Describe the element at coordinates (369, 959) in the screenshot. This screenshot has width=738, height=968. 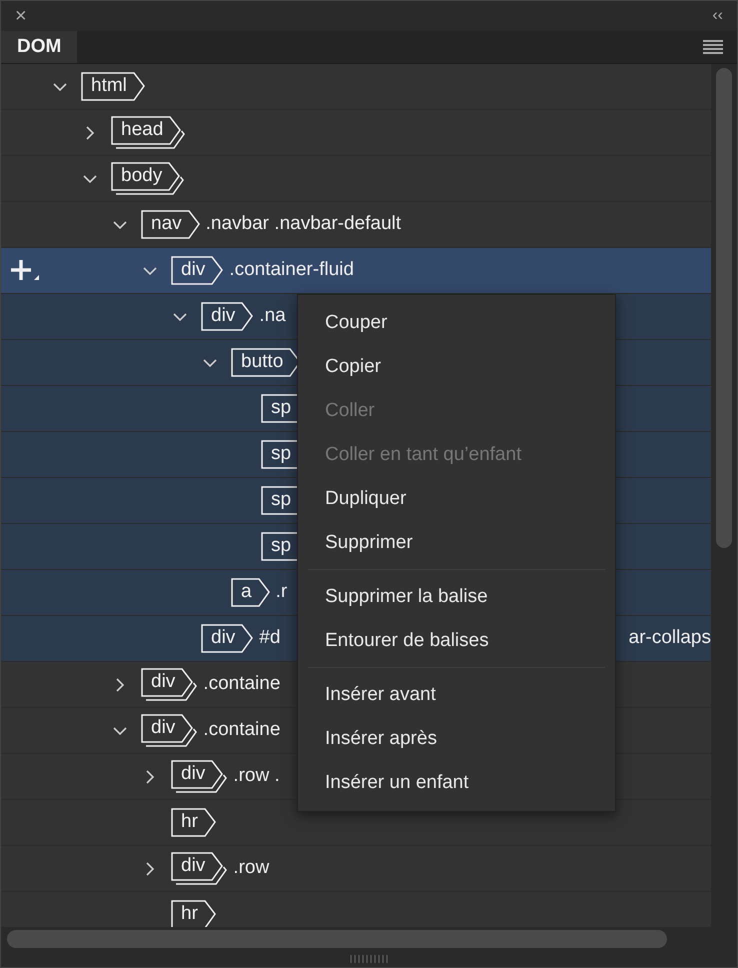
I see `resize-grip-icon` at that location.